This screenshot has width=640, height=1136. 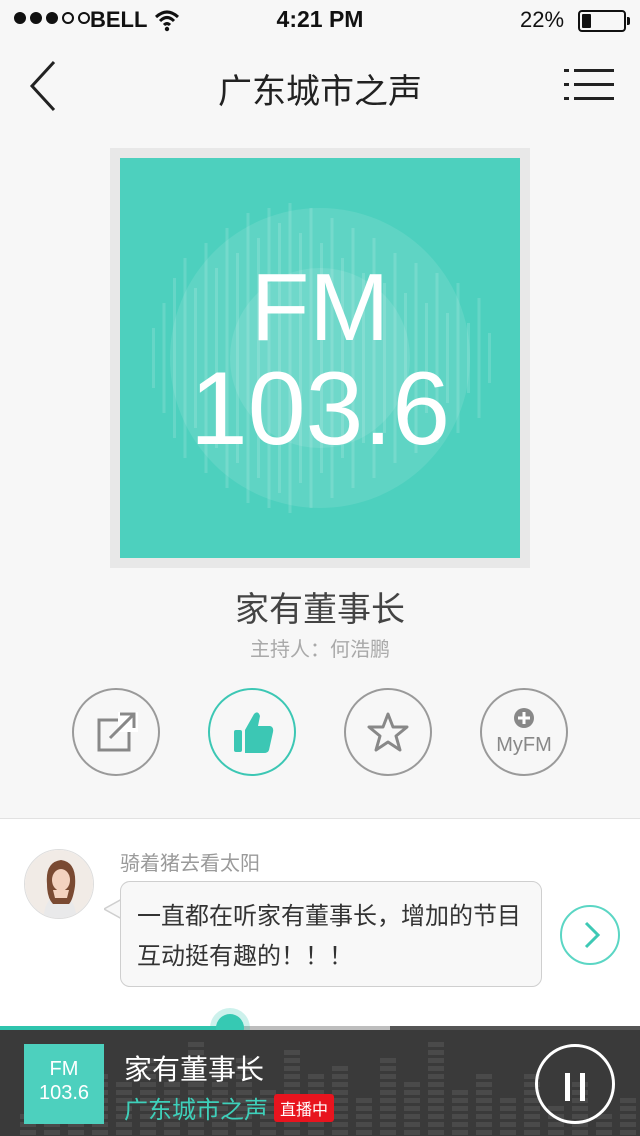 What do you see at coordinates (331, 934) in the screenshot?
I see `comment-bubble: 一直都在听家有董事长，增加的节目互动挺有趣的！！！` at bounding box center [331, 934].